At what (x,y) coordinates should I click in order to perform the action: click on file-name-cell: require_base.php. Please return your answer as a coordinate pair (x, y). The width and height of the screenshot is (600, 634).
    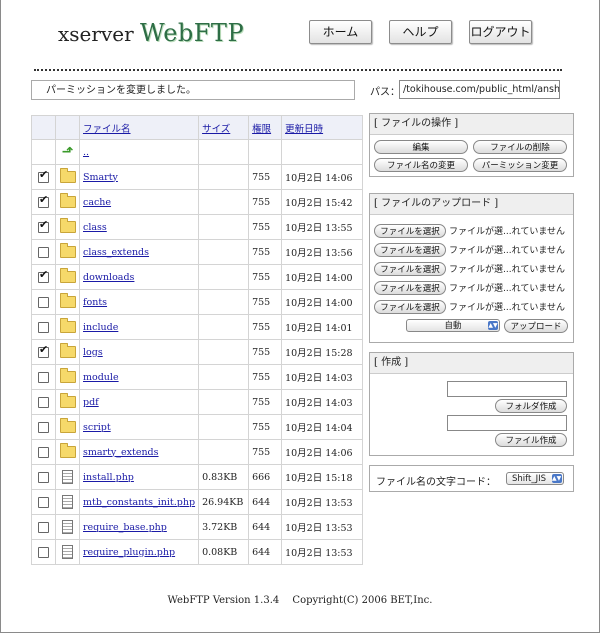
    Looking at the image, I should click on (139, 527).